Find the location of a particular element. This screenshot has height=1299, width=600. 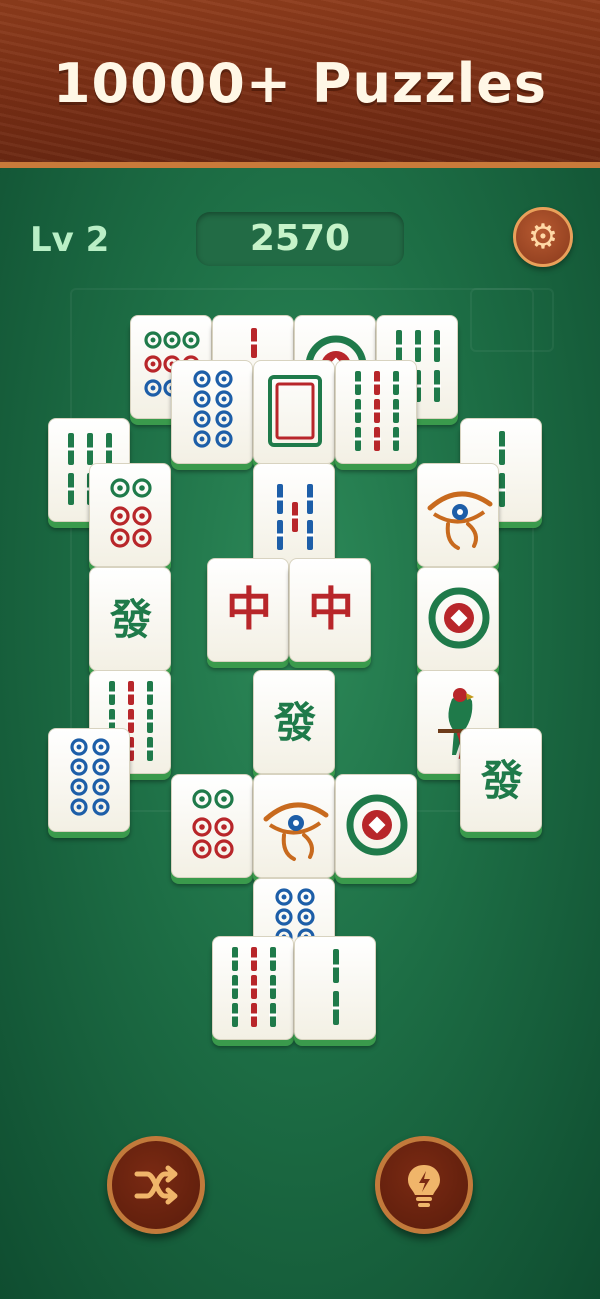

mahjong-tile-white-dragon is located at coordinates (294, 412).